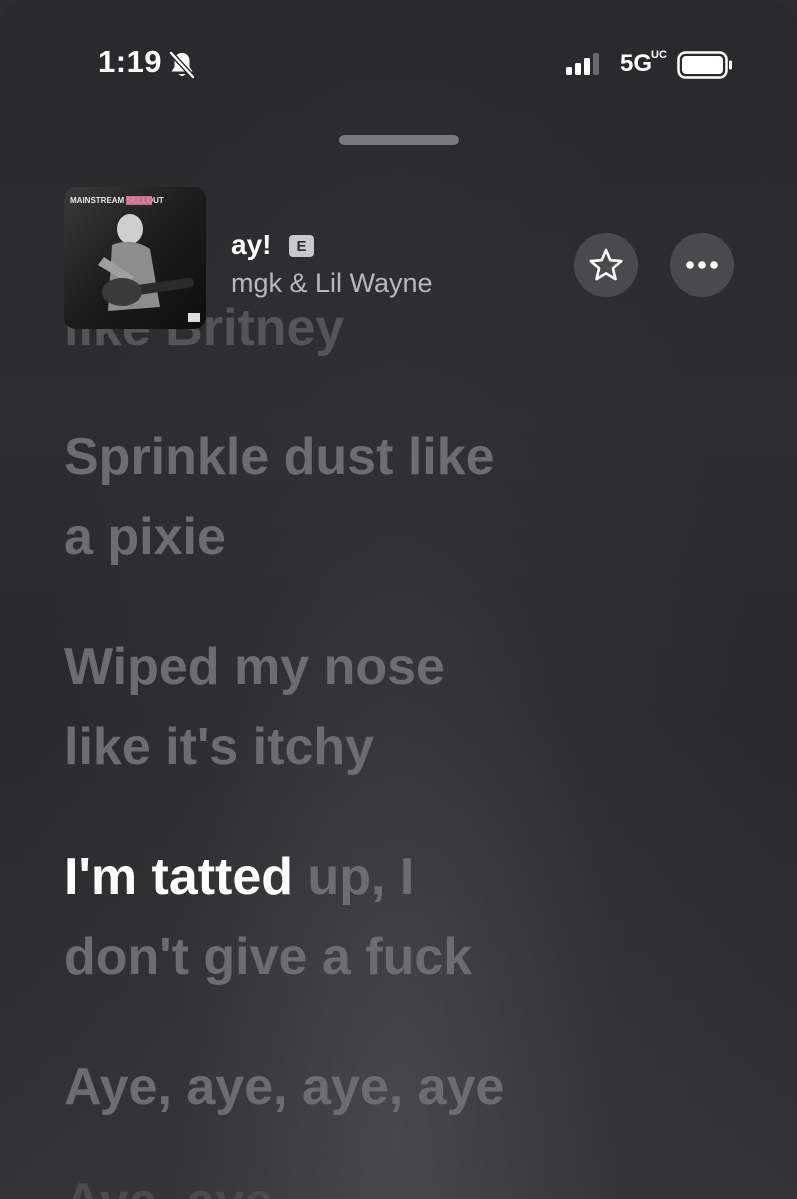  I want to click on lyric-line: Sprinkle dust like, so click(279, 457).